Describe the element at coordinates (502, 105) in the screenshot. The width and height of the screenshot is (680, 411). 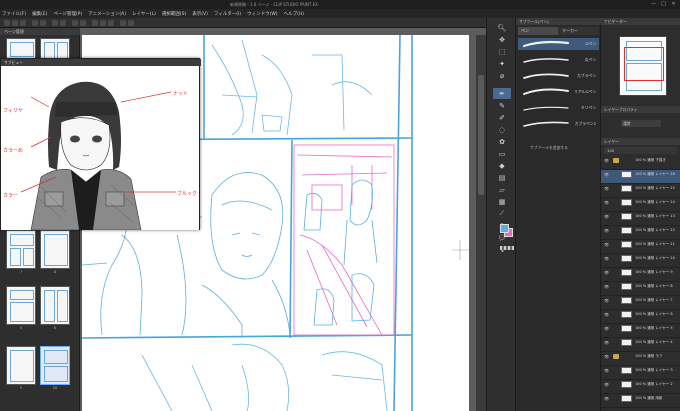
I see `pencil-tool-icon: ✎` at that location.